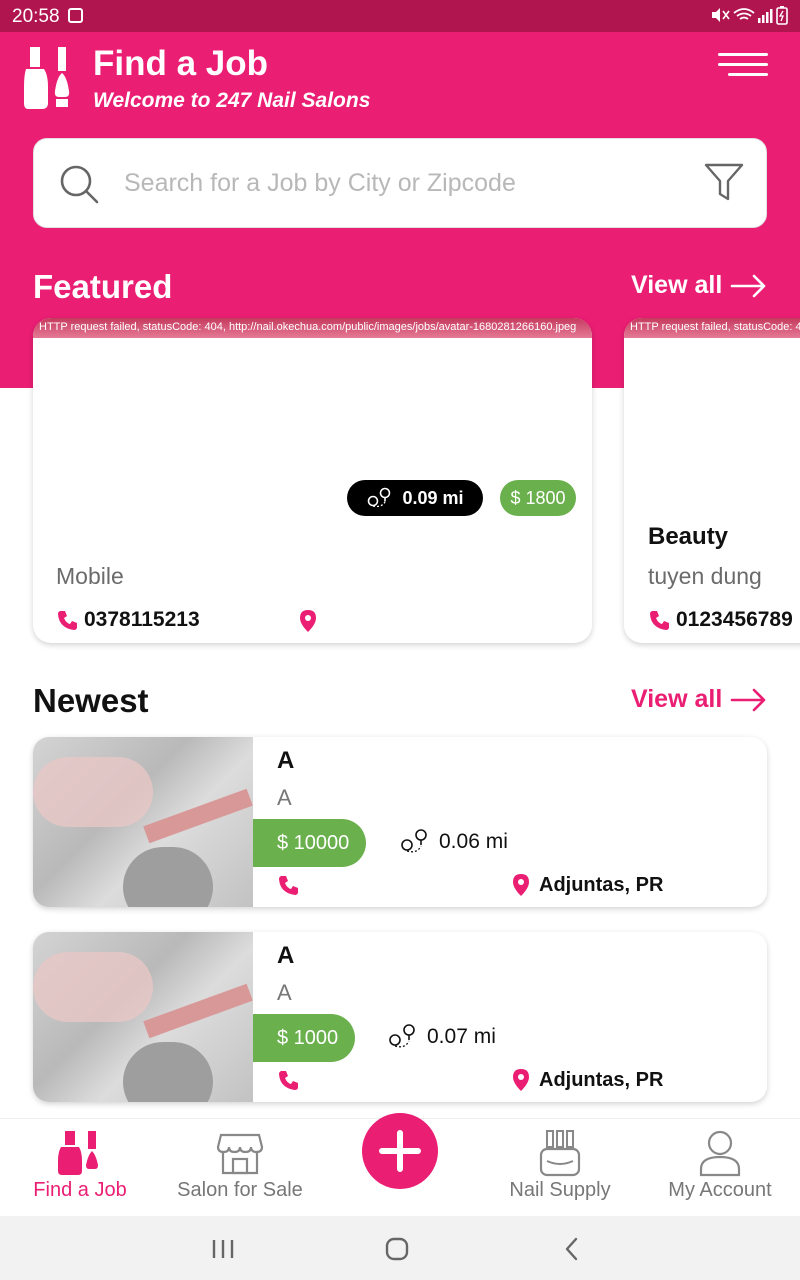  I want to click on search-input, so click(404, 183).